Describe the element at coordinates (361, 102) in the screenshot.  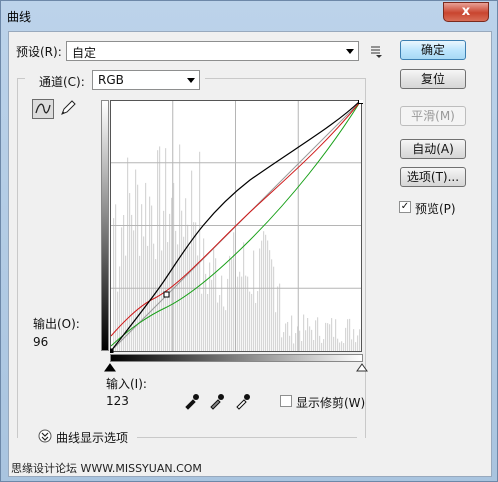
I see `curve-point-white` at that location.